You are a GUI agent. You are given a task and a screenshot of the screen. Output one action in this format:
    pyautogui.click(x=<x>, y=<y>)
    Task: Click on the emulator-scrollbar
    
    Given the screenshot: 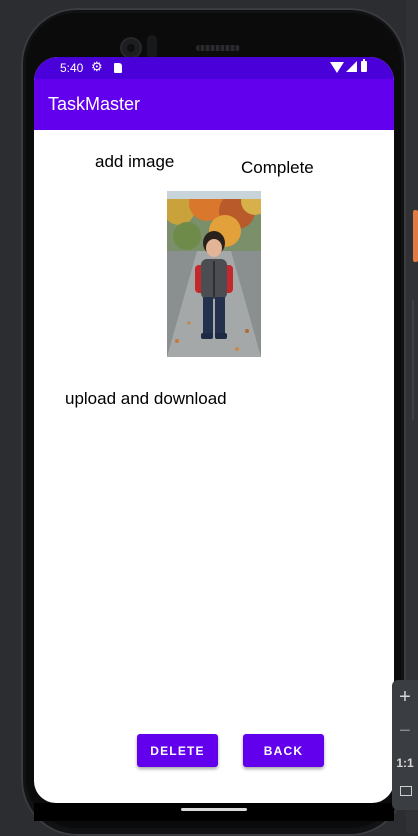 What is the action you would take?
    pyautogui.click(x=413, y=360)
    